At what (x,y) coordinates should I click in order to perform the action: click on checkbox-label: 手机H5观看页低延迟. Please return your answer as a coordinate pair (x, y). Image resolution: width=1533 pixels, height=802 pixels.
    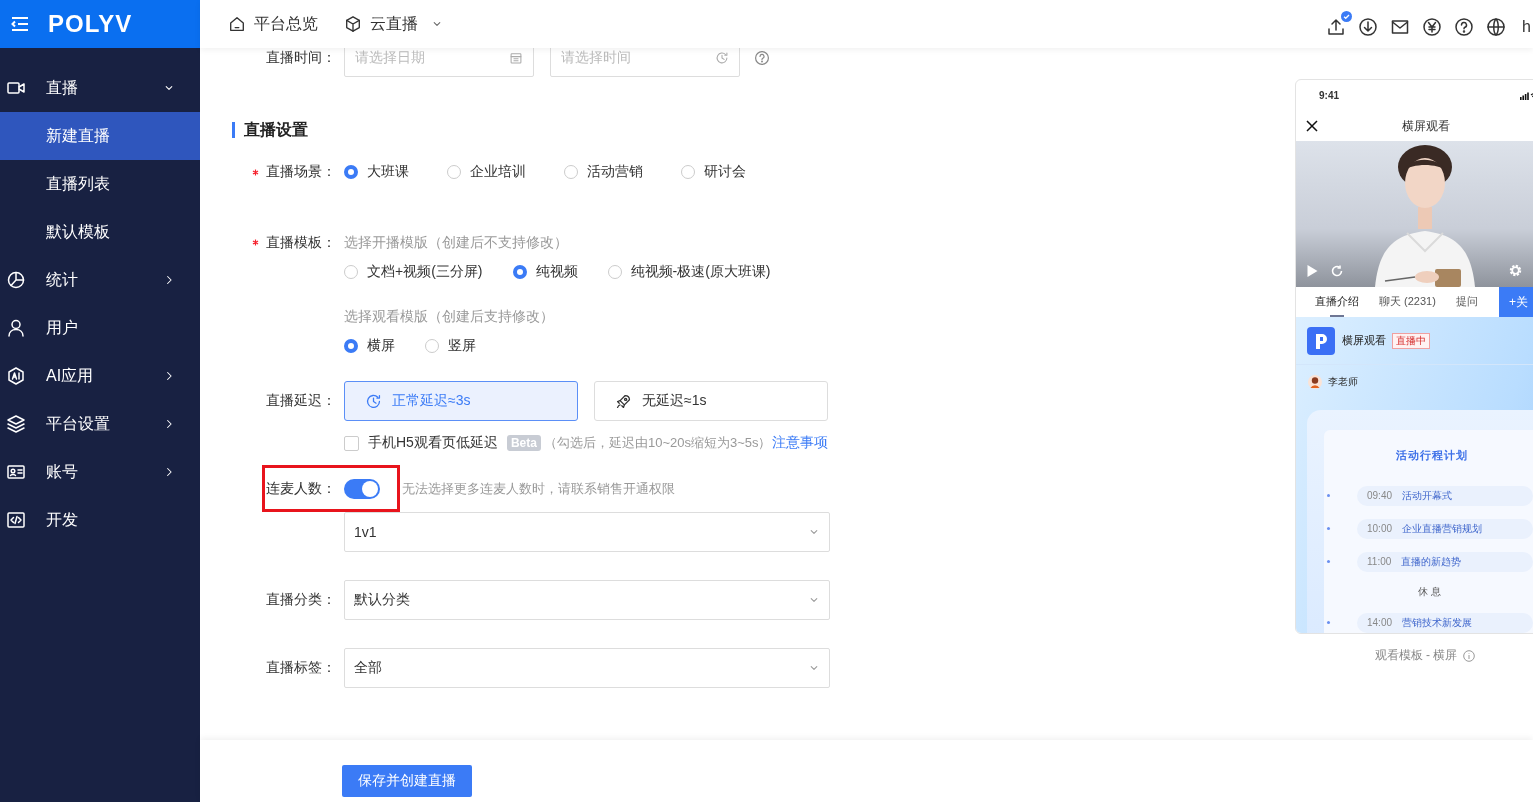
    Looking at the image, I should click on (433, 443).